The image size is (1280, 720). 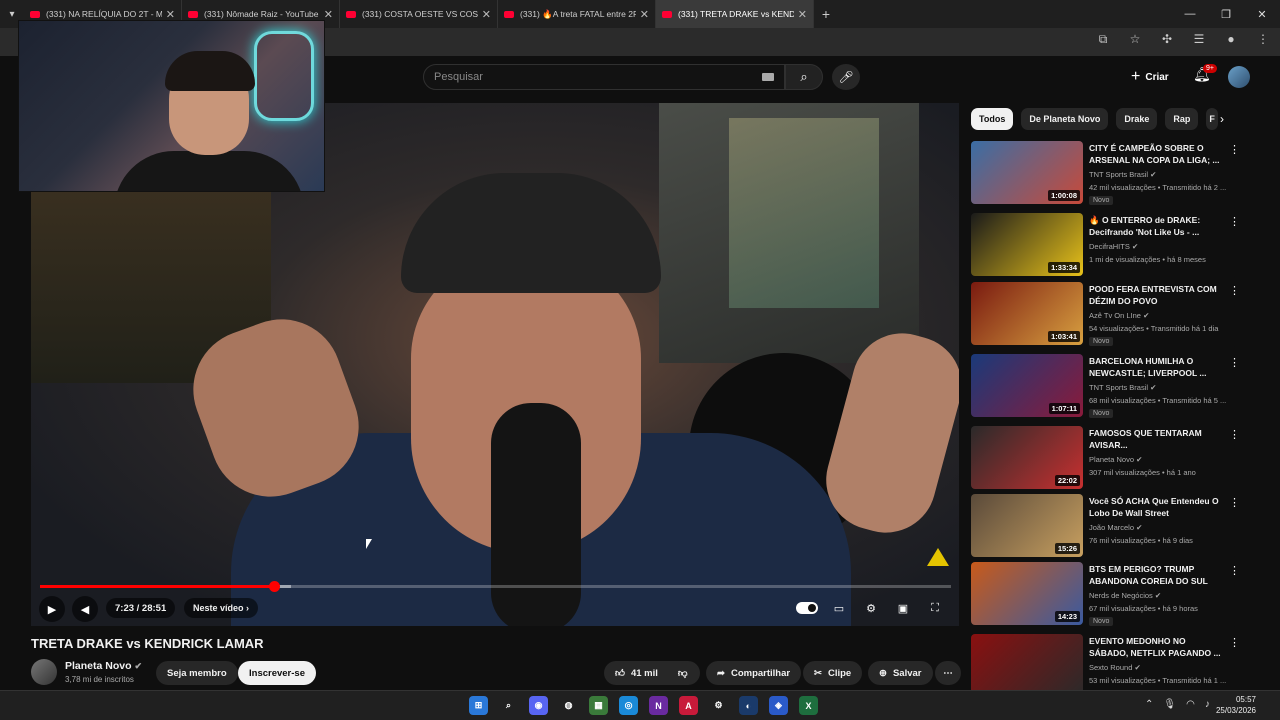 I want to click on chrome-icon: ◎, so click(x=628, y=705).